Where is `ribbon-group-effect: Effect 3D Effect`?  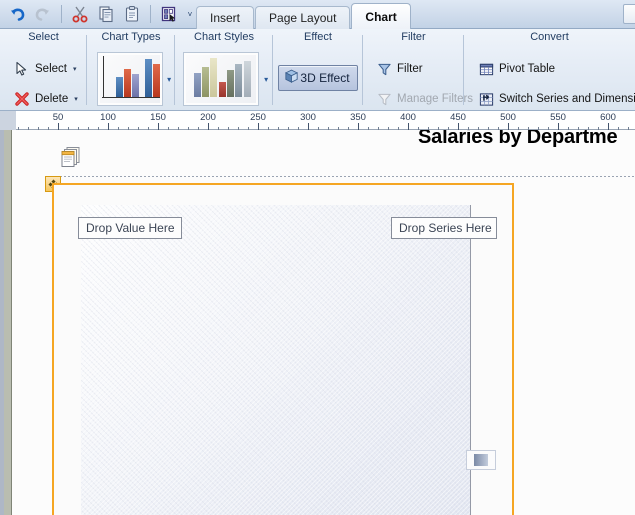
ribbon-group-effect: Effect 3D Effect is located at coordinates (318, 70).